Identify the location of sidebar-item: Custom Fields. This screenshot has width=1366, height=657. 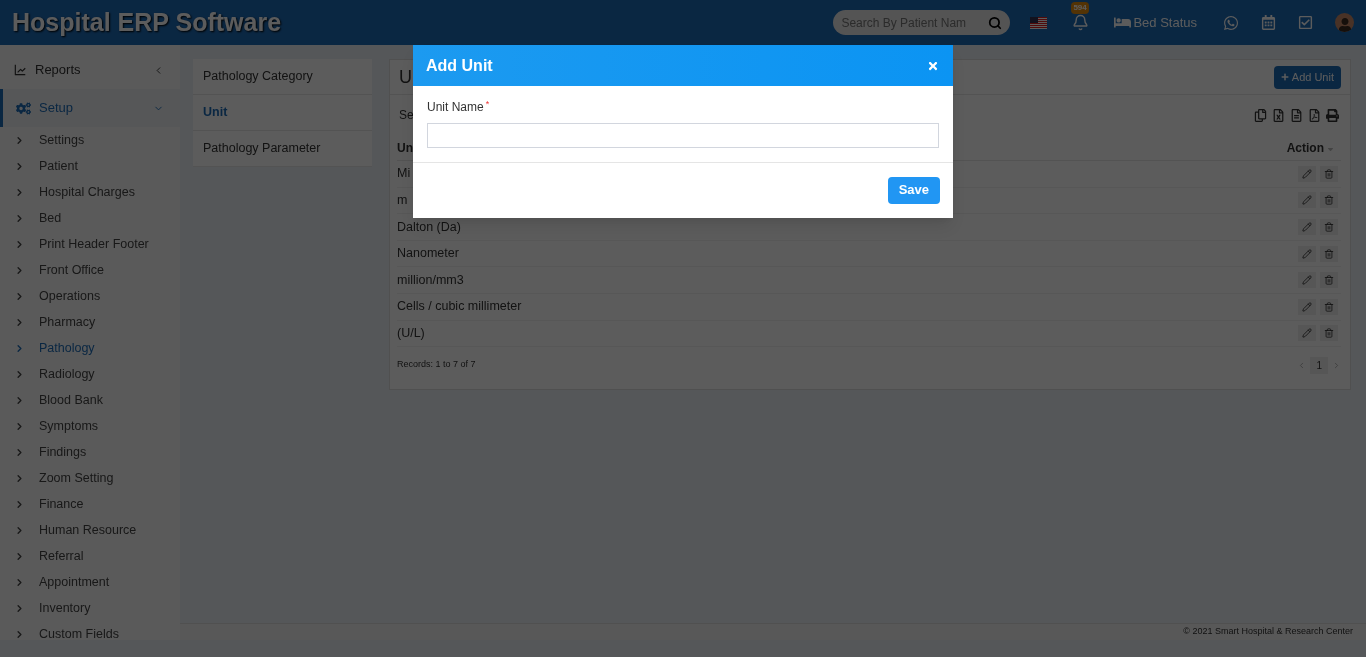
(90, 634).